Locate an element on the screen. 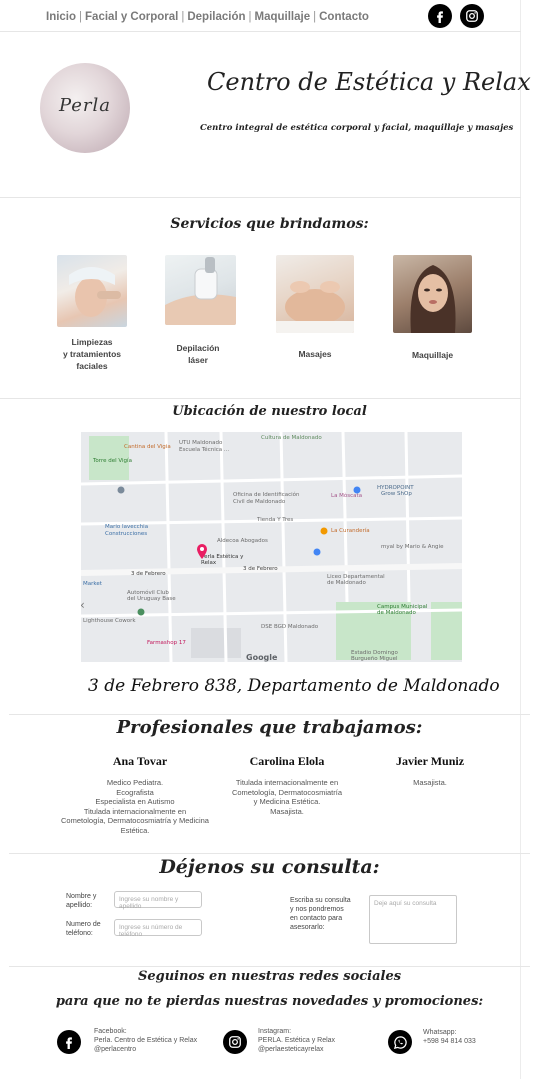  label-line: Escriba su consulta is located at coordinates (320, 900).